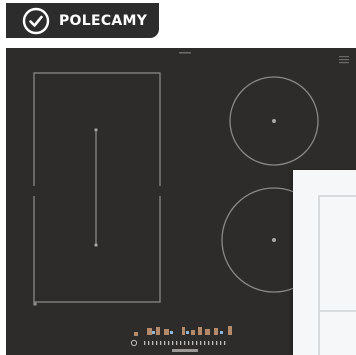 This screenshot has height=355, width=356. Describe the element at coordinates (36, 20) in the screenshot. I see `check-circle-icon` at that location.